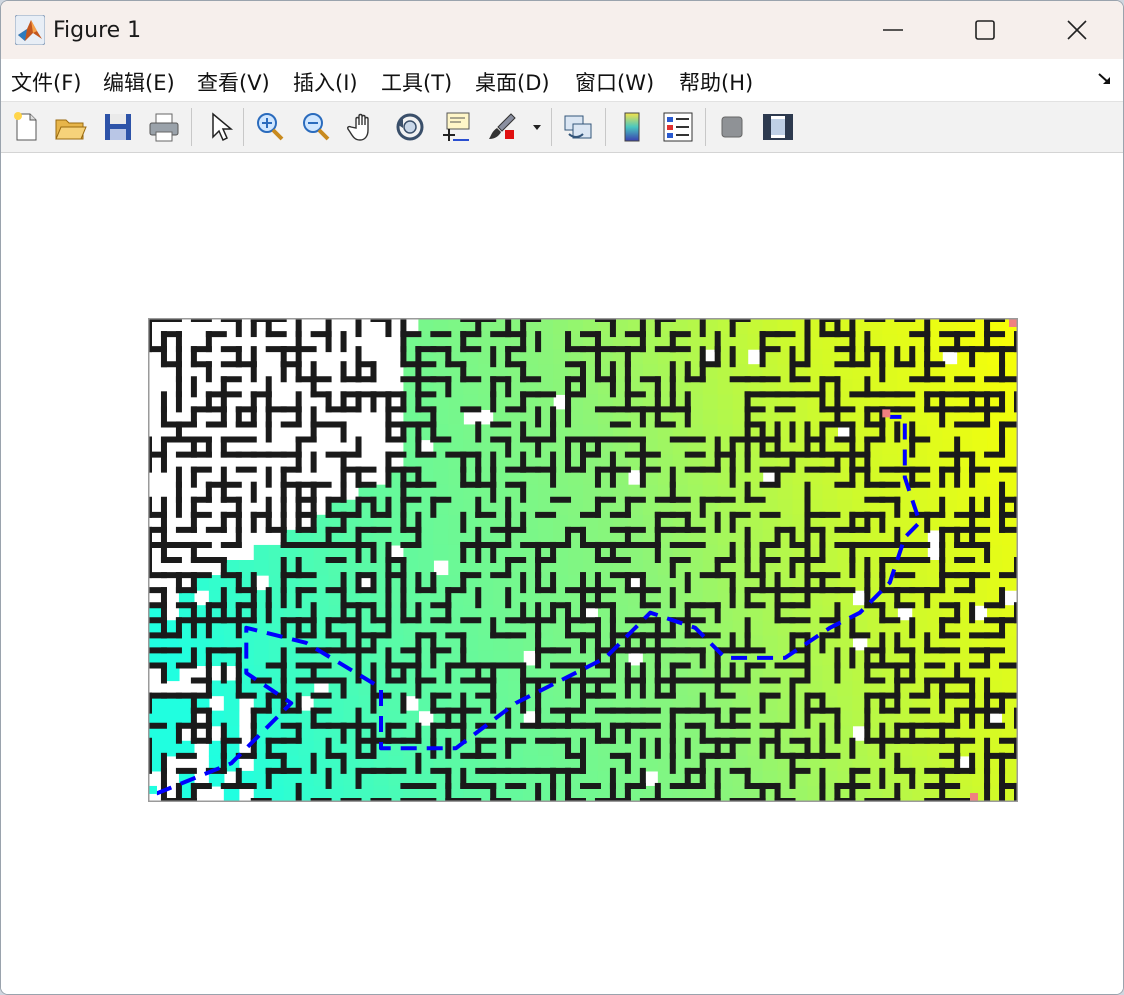 Image resolution: width=1124 pixels, height=995 pixels. I want to click on pan-hand-icon, so click(358, 127).